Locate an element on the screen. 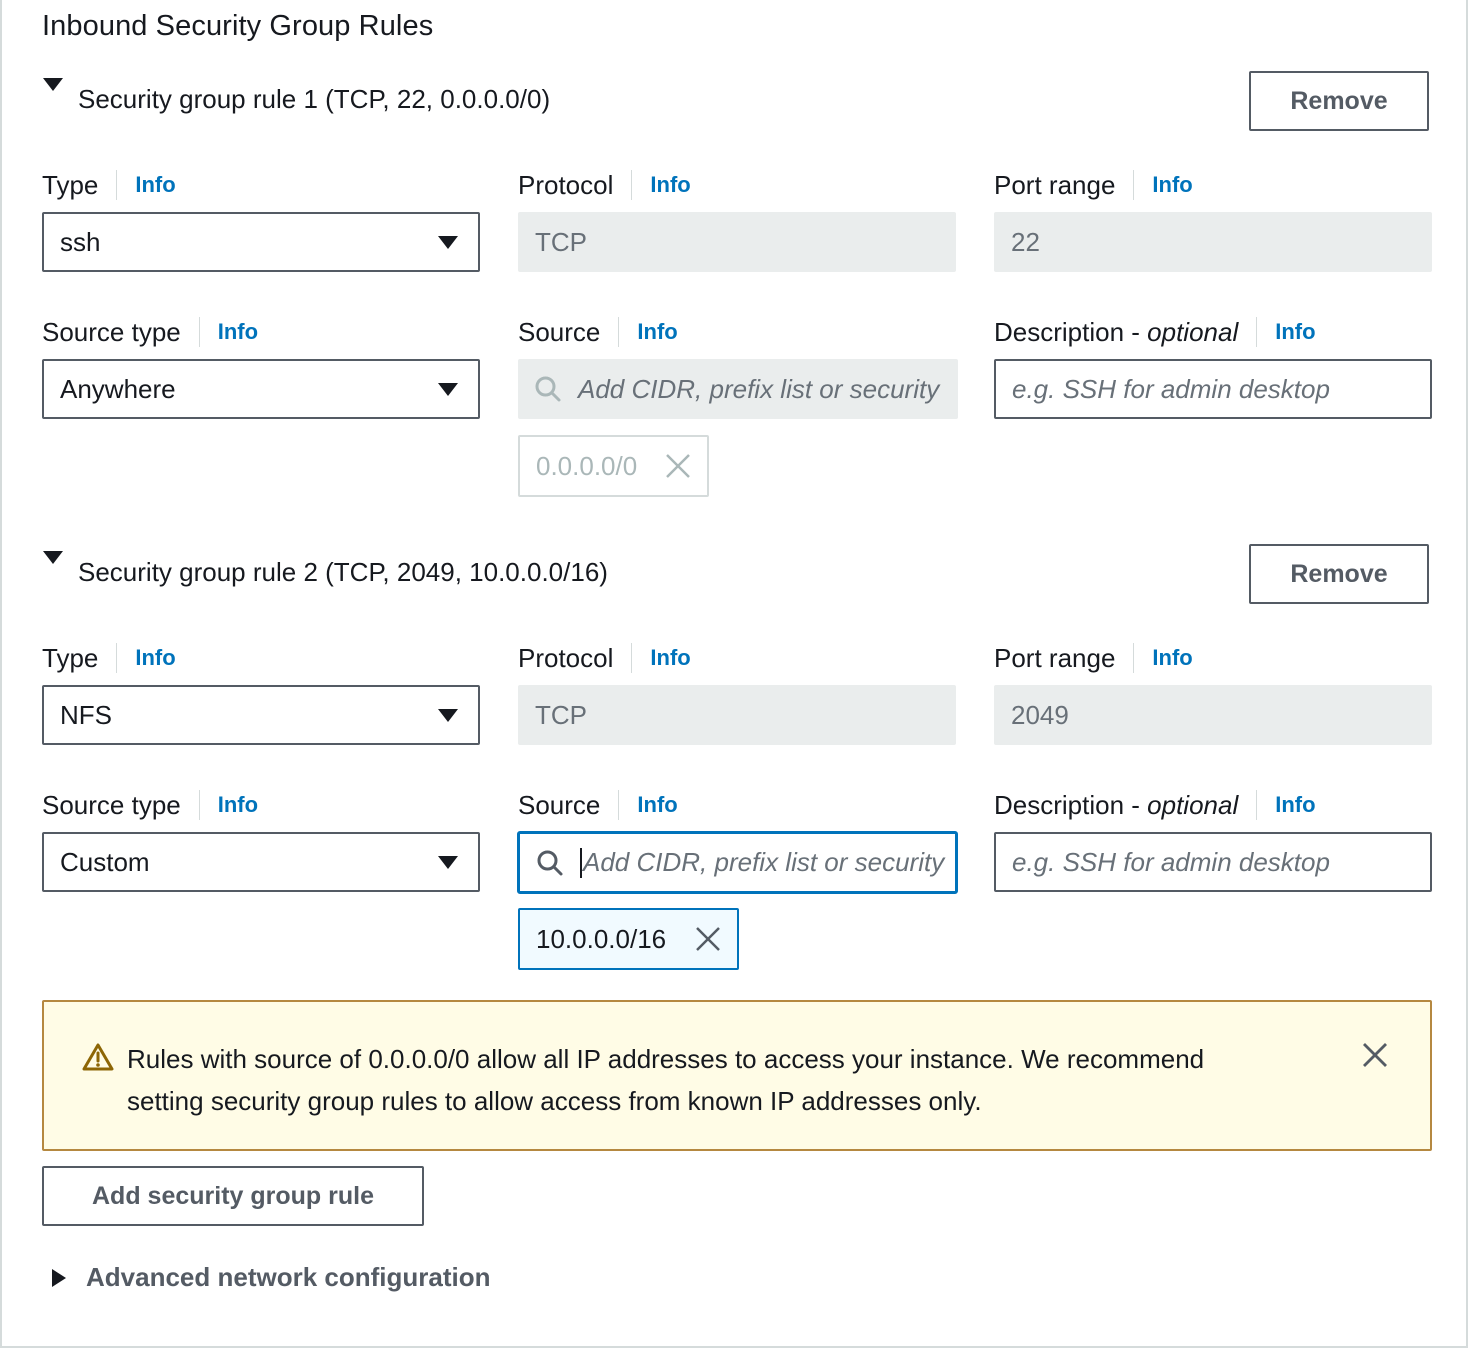  rule-1-source-token: 0.0.0.0/0 is located at coordinates (613, 466).